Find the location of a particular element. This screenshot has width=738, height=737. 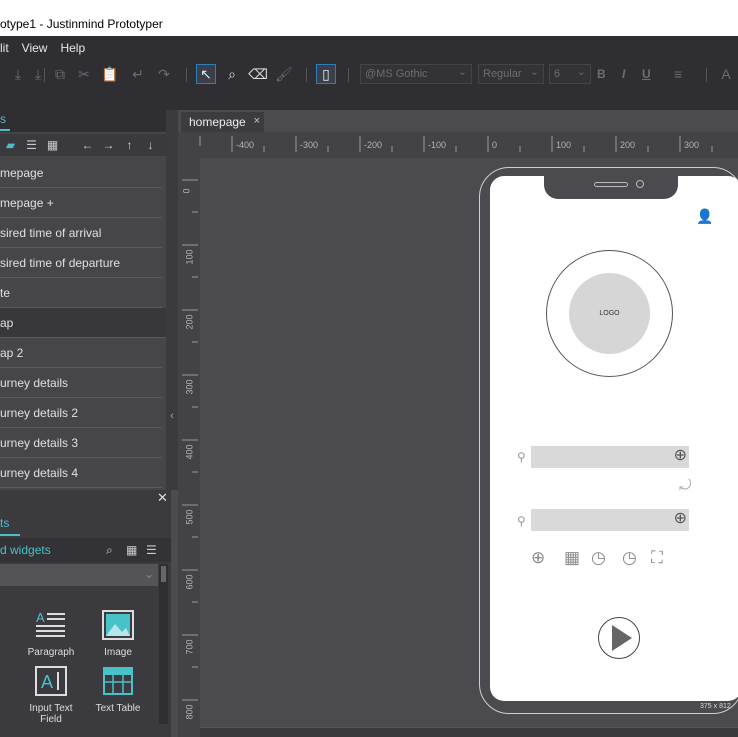

undo-icon: ↵ is located at coordinates (138, 74).